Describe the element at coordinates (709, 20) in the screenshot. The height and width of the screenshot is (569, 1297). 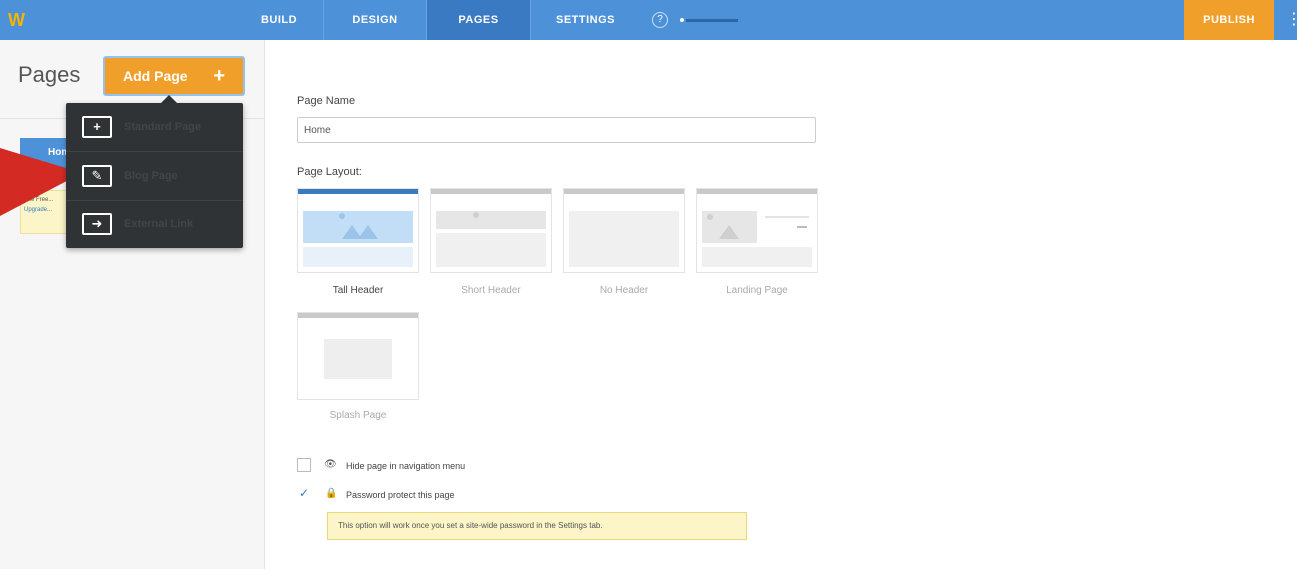
I see `progress-bar` at that location.